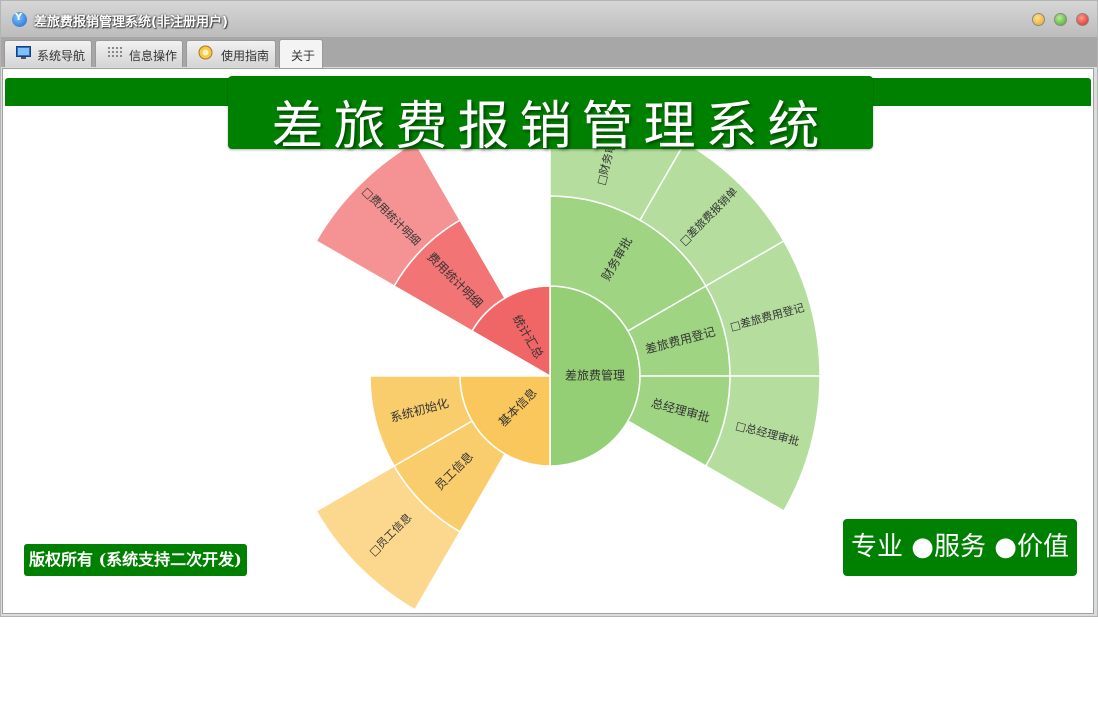 Image resolution: width=1098 pixels, height=719 pixels. Describe the element at coordinates (135, 560) in the screenshot. I see `copyright-badge: 版权所有 (系统支持二次开发)` at that location.